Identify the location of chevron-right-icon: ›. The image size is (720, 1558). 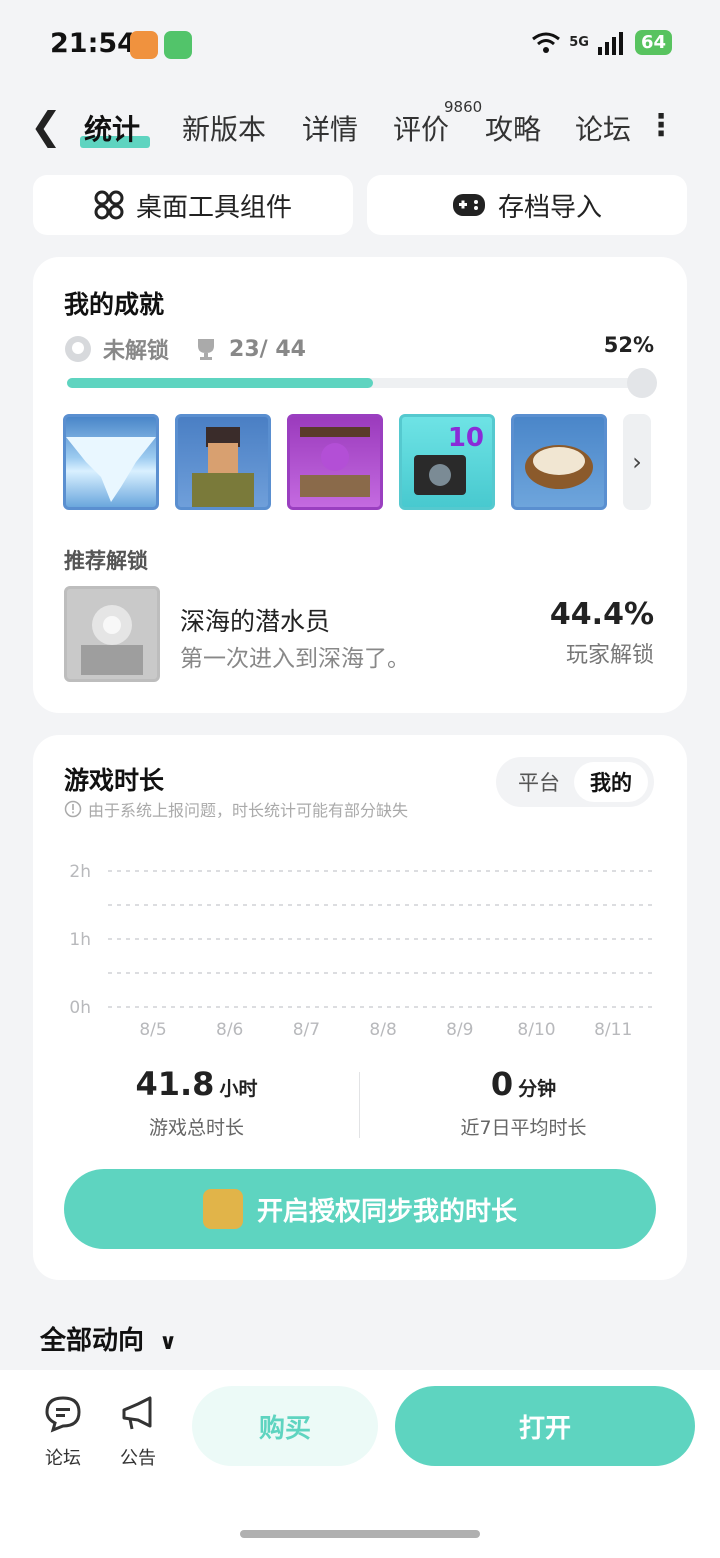
(637, 462).